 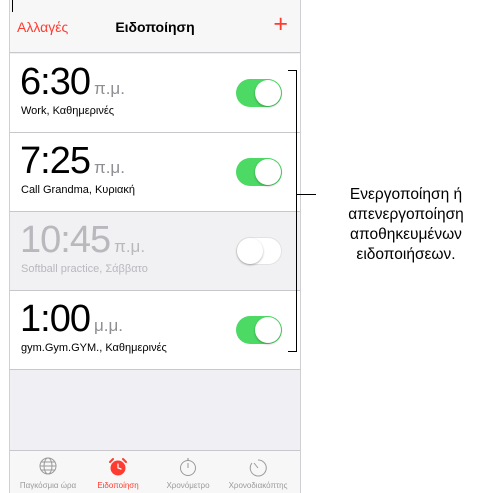 I want to click on alarm-row: 7:25 π.μ. Call Grandma, Κυριακή, so click(x=155, y=172).